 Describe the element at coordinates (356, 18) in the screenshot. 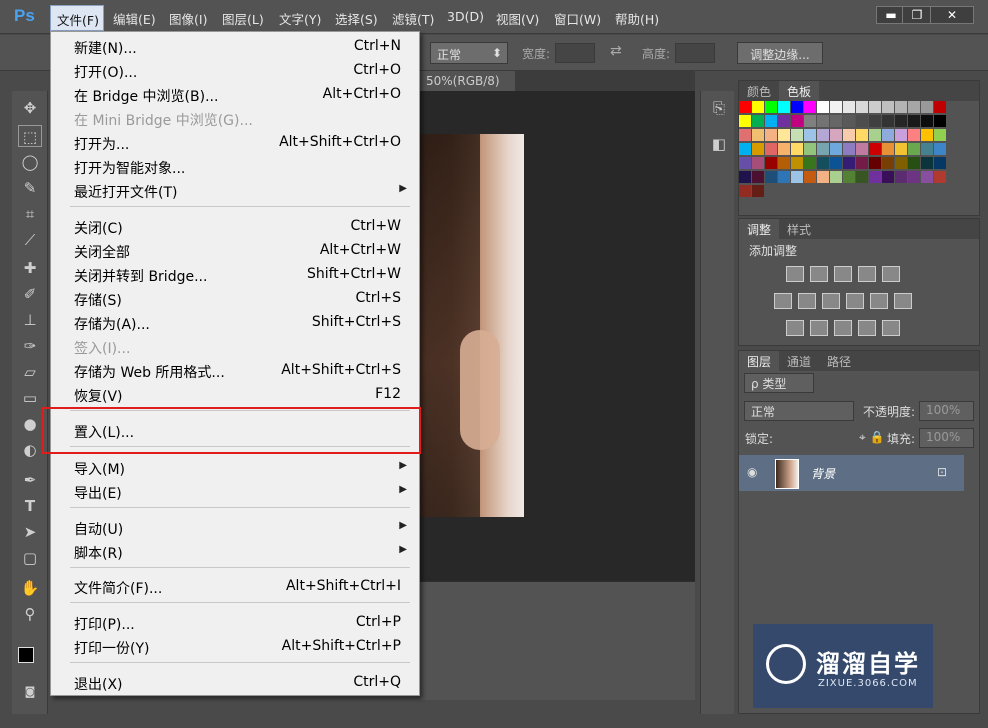

I see `menu-select: 选择(S)` at that location.